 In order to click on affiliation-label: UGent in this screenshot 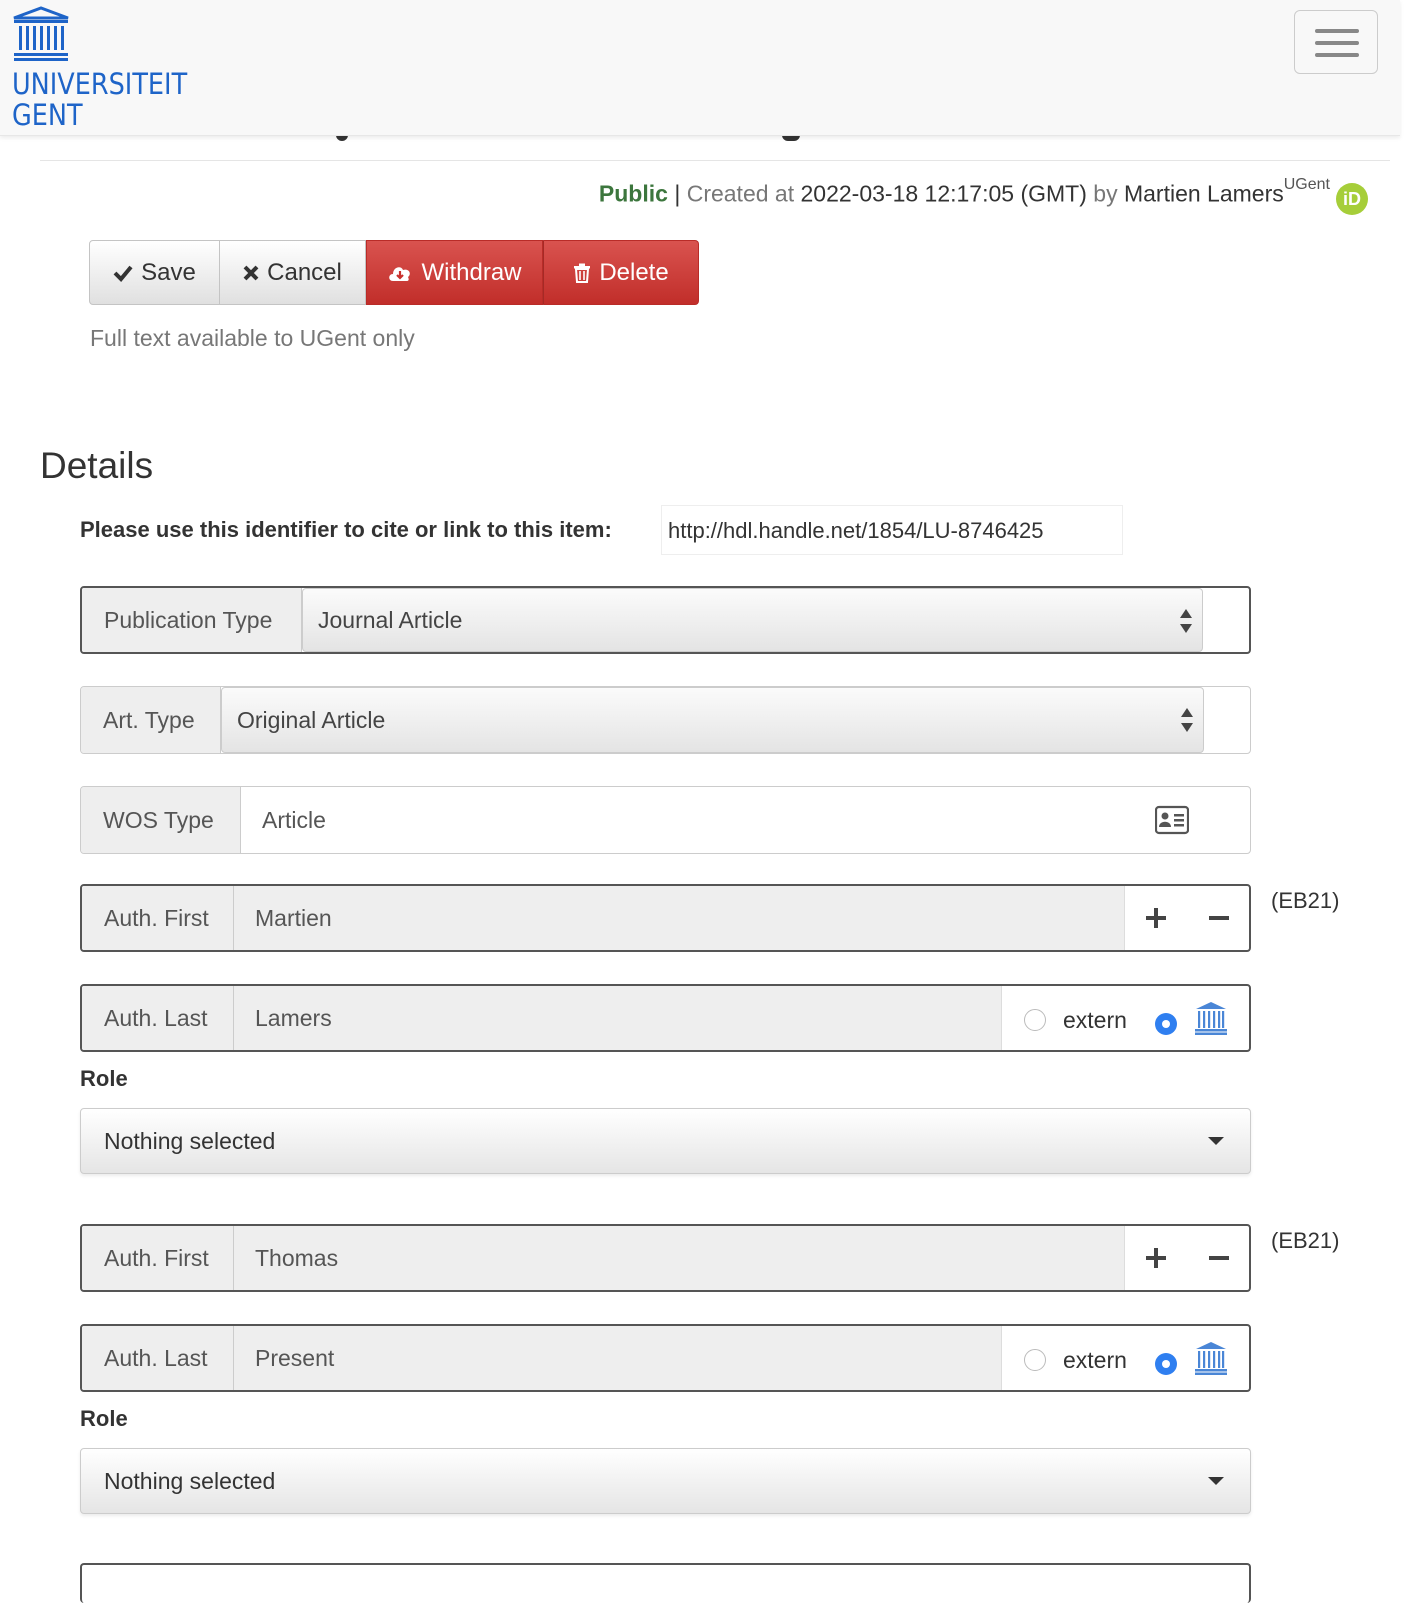, I will do `click(1306, 184)`.